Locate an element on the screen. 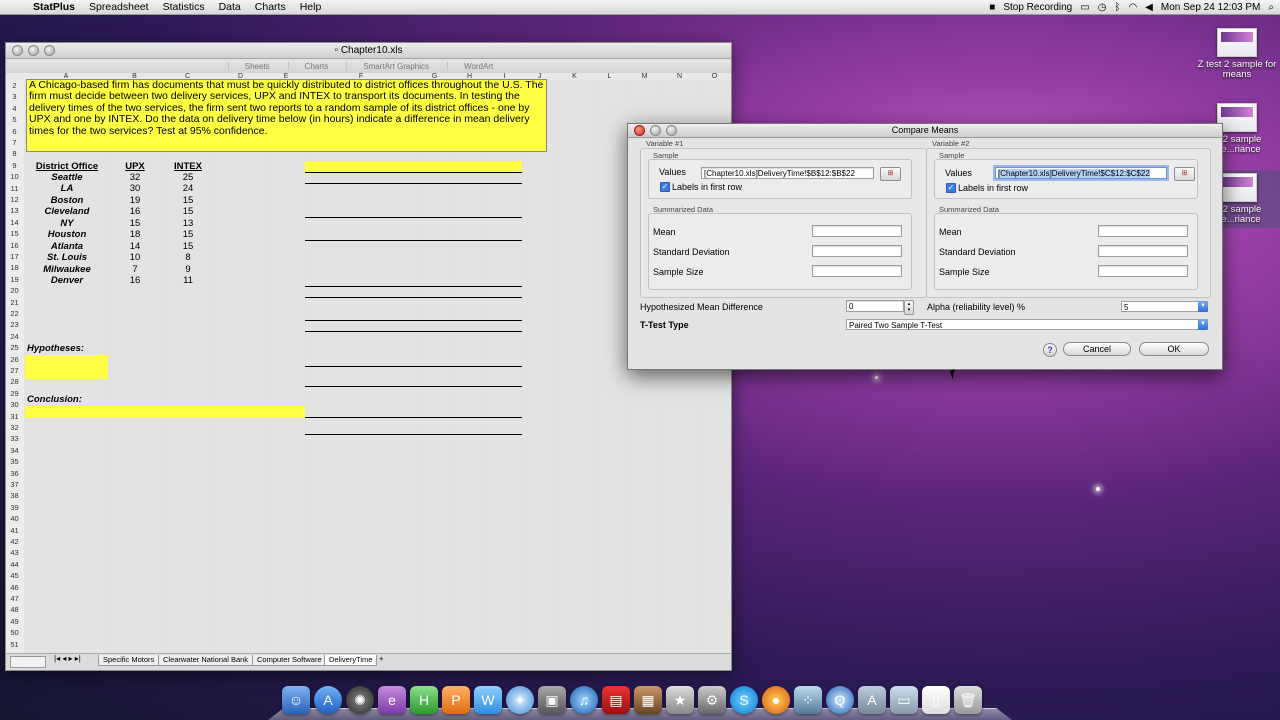  preview-icon: ▣ is located at coordinates (552, 700).